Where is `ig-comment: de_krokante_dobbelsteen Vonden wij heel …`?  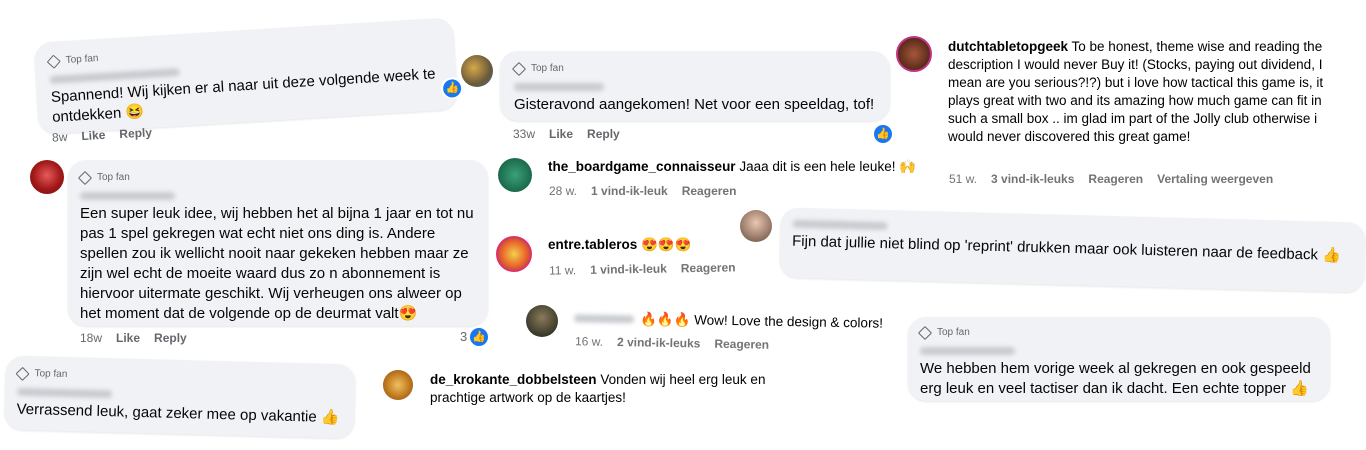 ig-comment: de_krokante_dobbelsteen Vonden wij heel … is located at coordinates (620, 389).